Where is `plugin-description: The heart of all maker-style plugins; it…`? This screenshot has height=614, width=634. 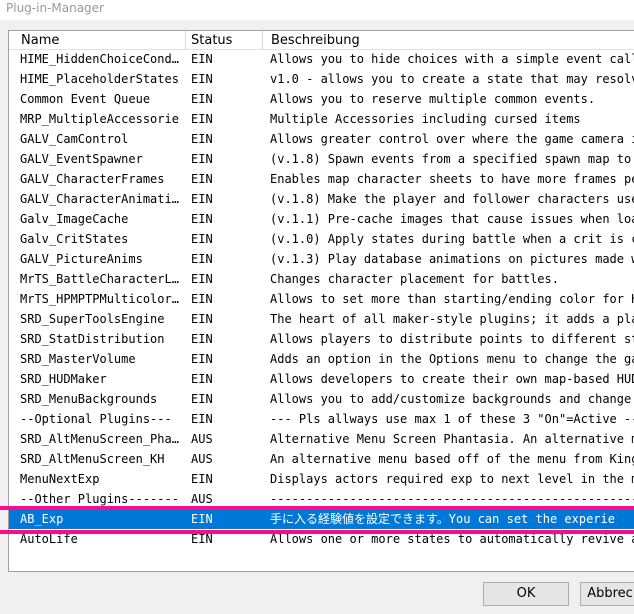 plugin-description: The heart of all maker-style plugins; it… is located at coordinates (452, 319).